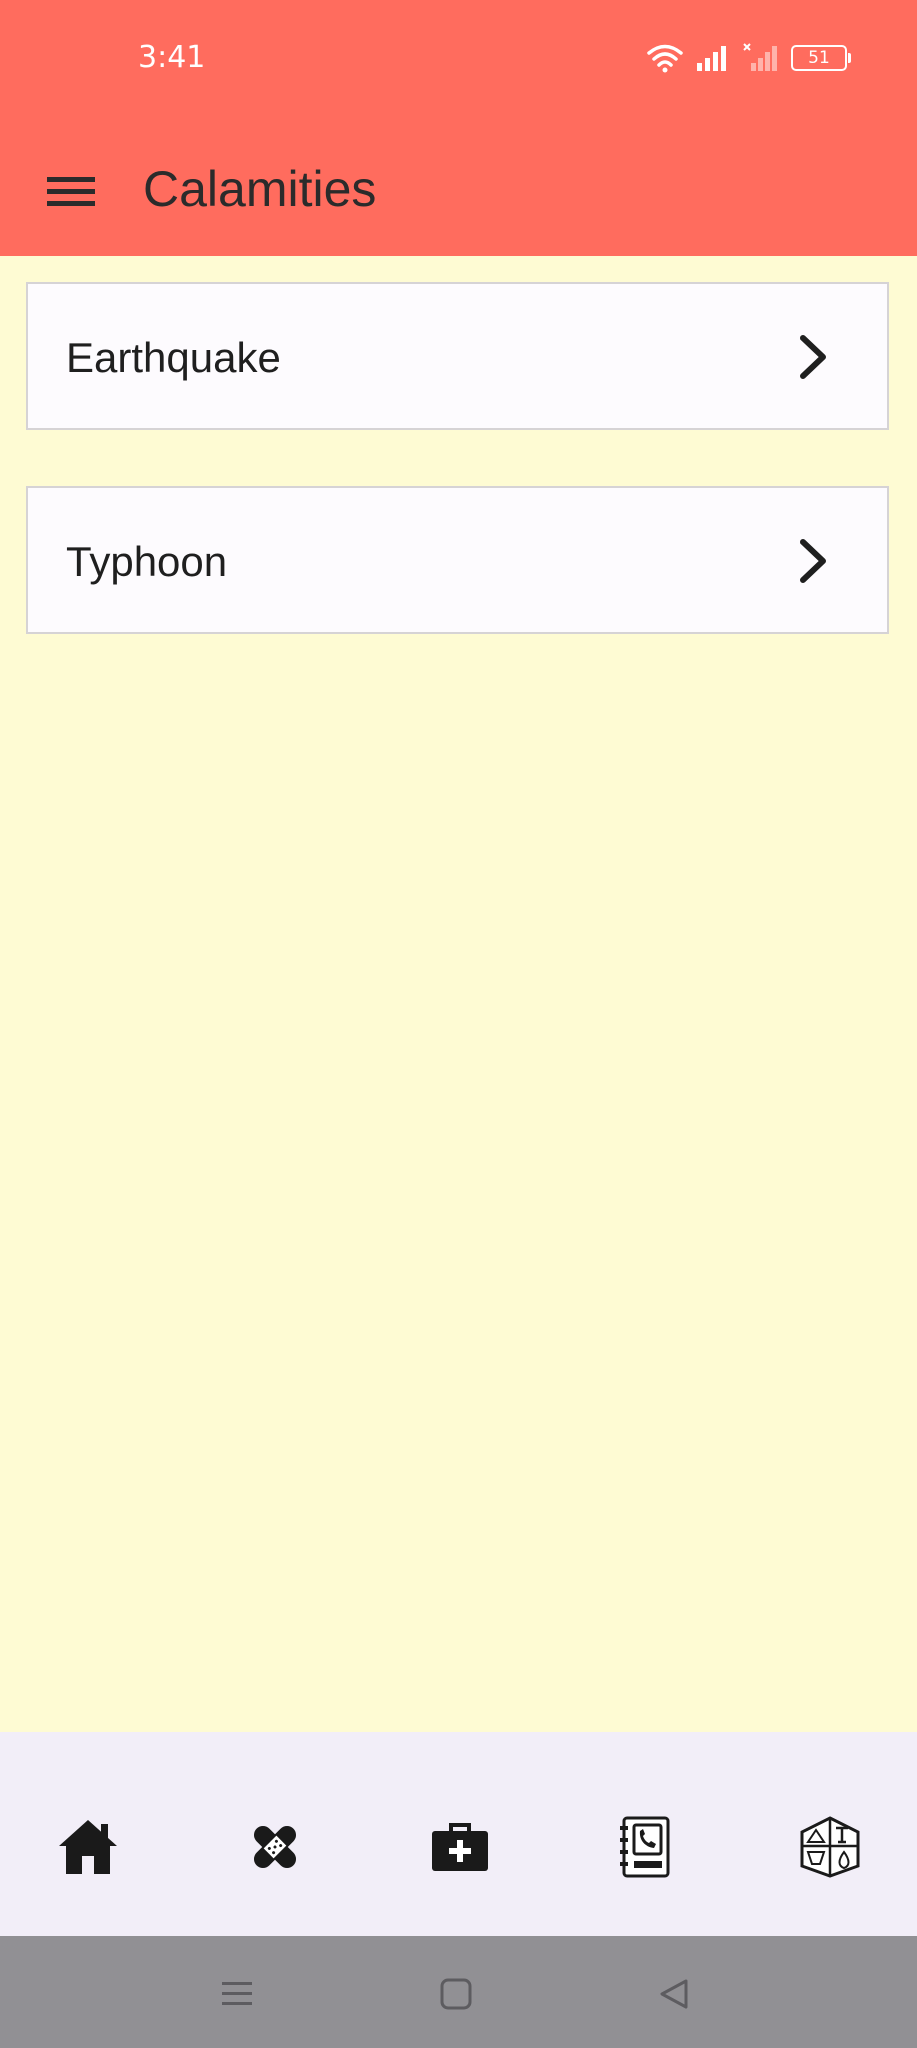 This screenshot has height=2048, width=917. I want to click on status-time: 3:41, so click(172, 57).